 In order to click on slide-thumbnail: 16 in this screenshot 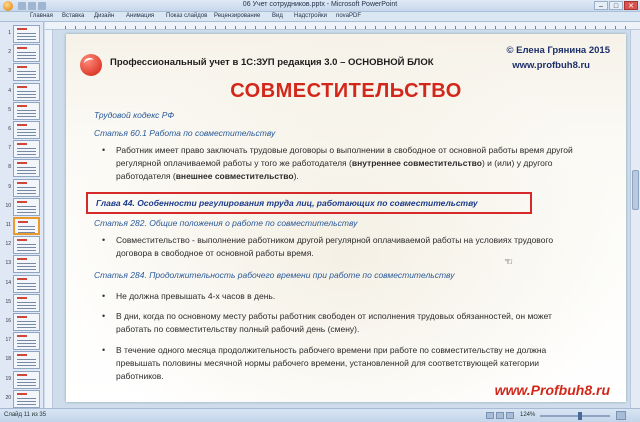, I will do `click(22, 322)`.